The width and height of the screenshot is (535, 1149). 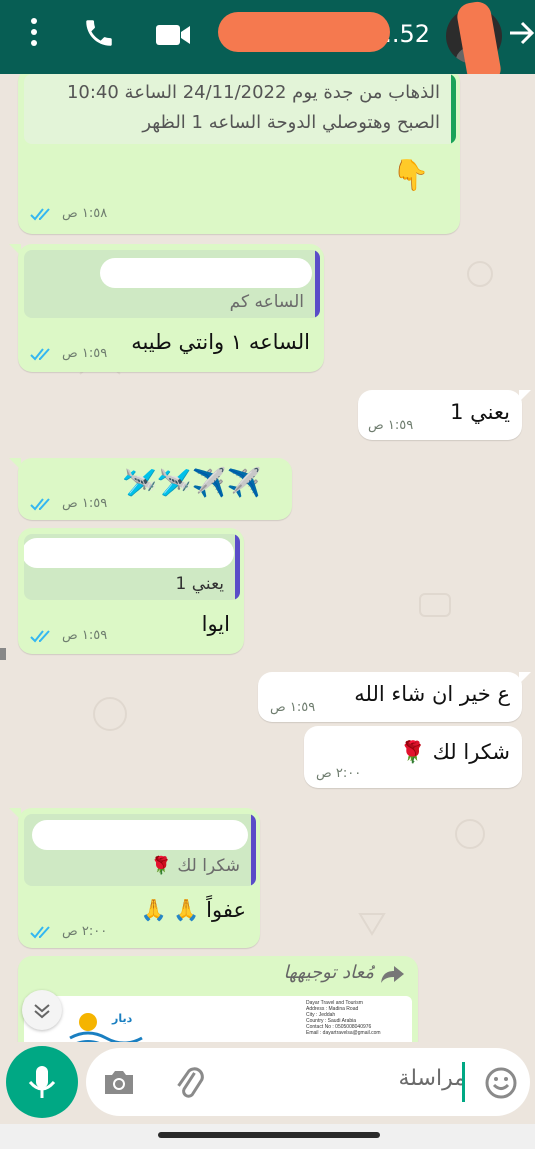 I want to click on message-time: ١:٥٨ ص, so click(x=85, y=213).